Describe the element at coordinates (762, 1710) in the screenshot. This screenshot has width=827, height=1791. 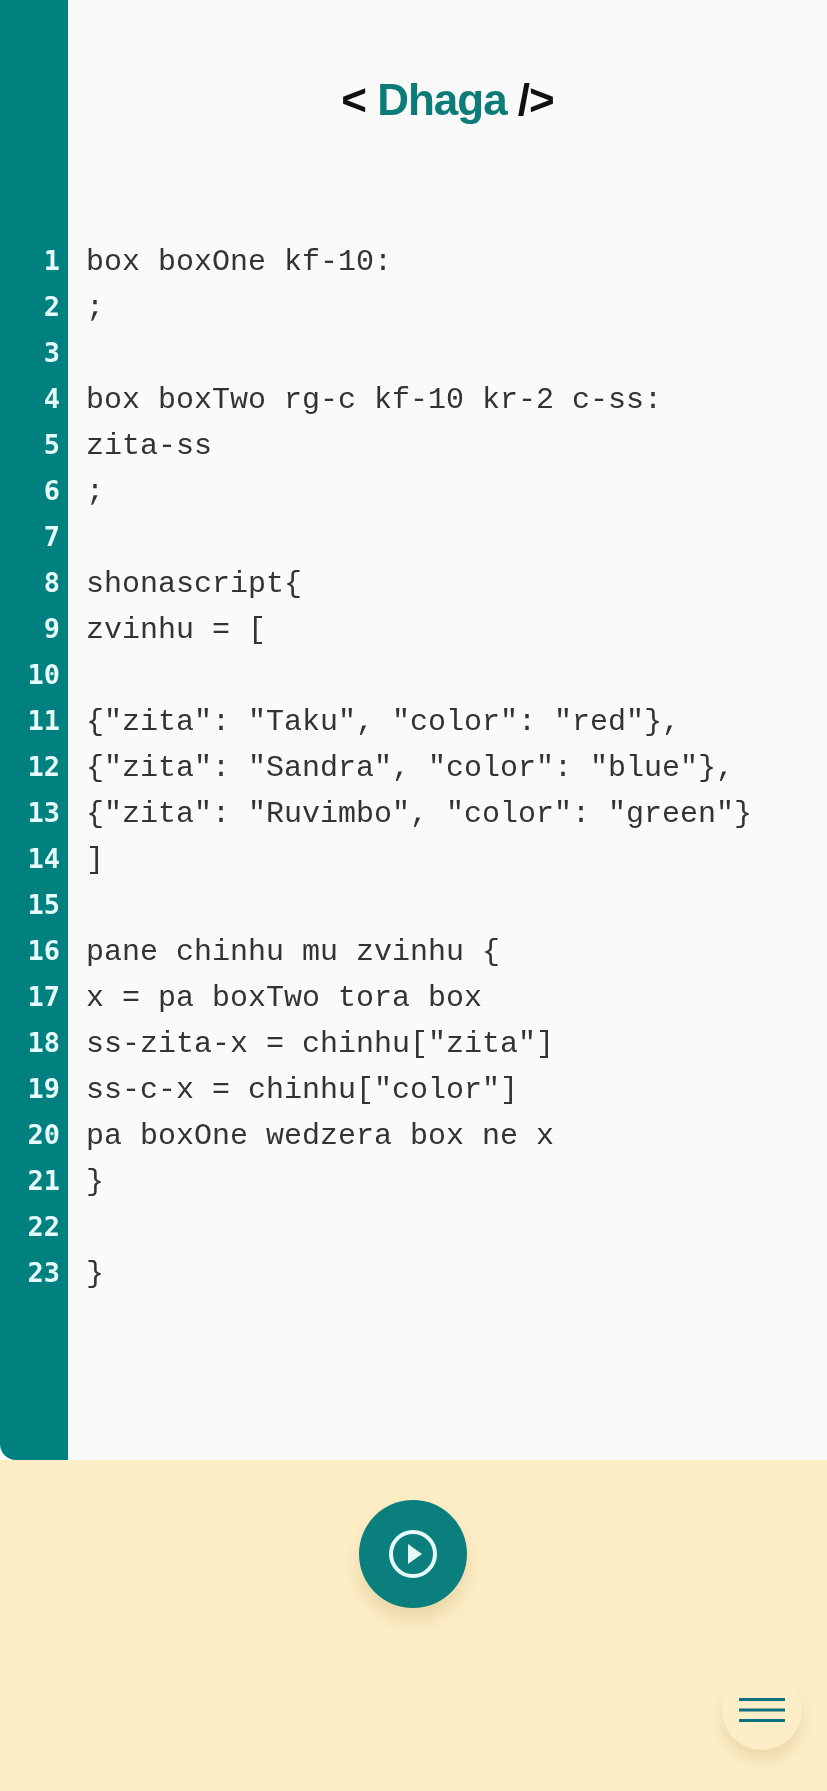
I see `menu-icon` at that location.